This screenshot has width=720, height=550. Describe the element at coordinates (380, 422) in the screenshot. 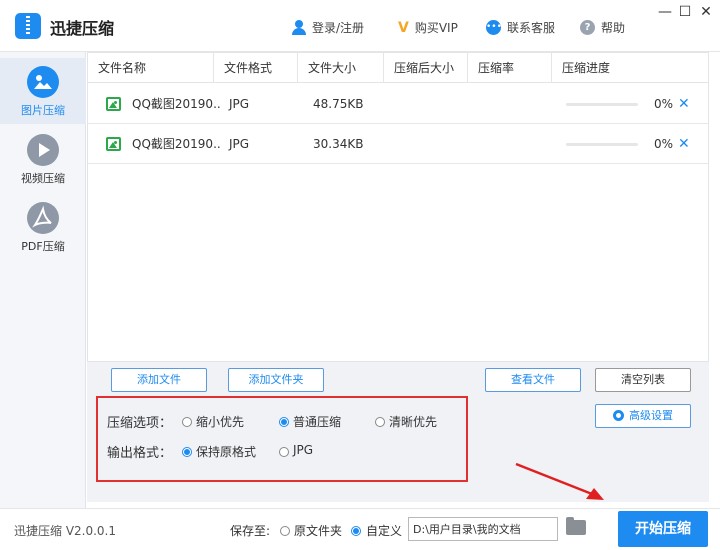

I see `compress-radio-clear` at that location.